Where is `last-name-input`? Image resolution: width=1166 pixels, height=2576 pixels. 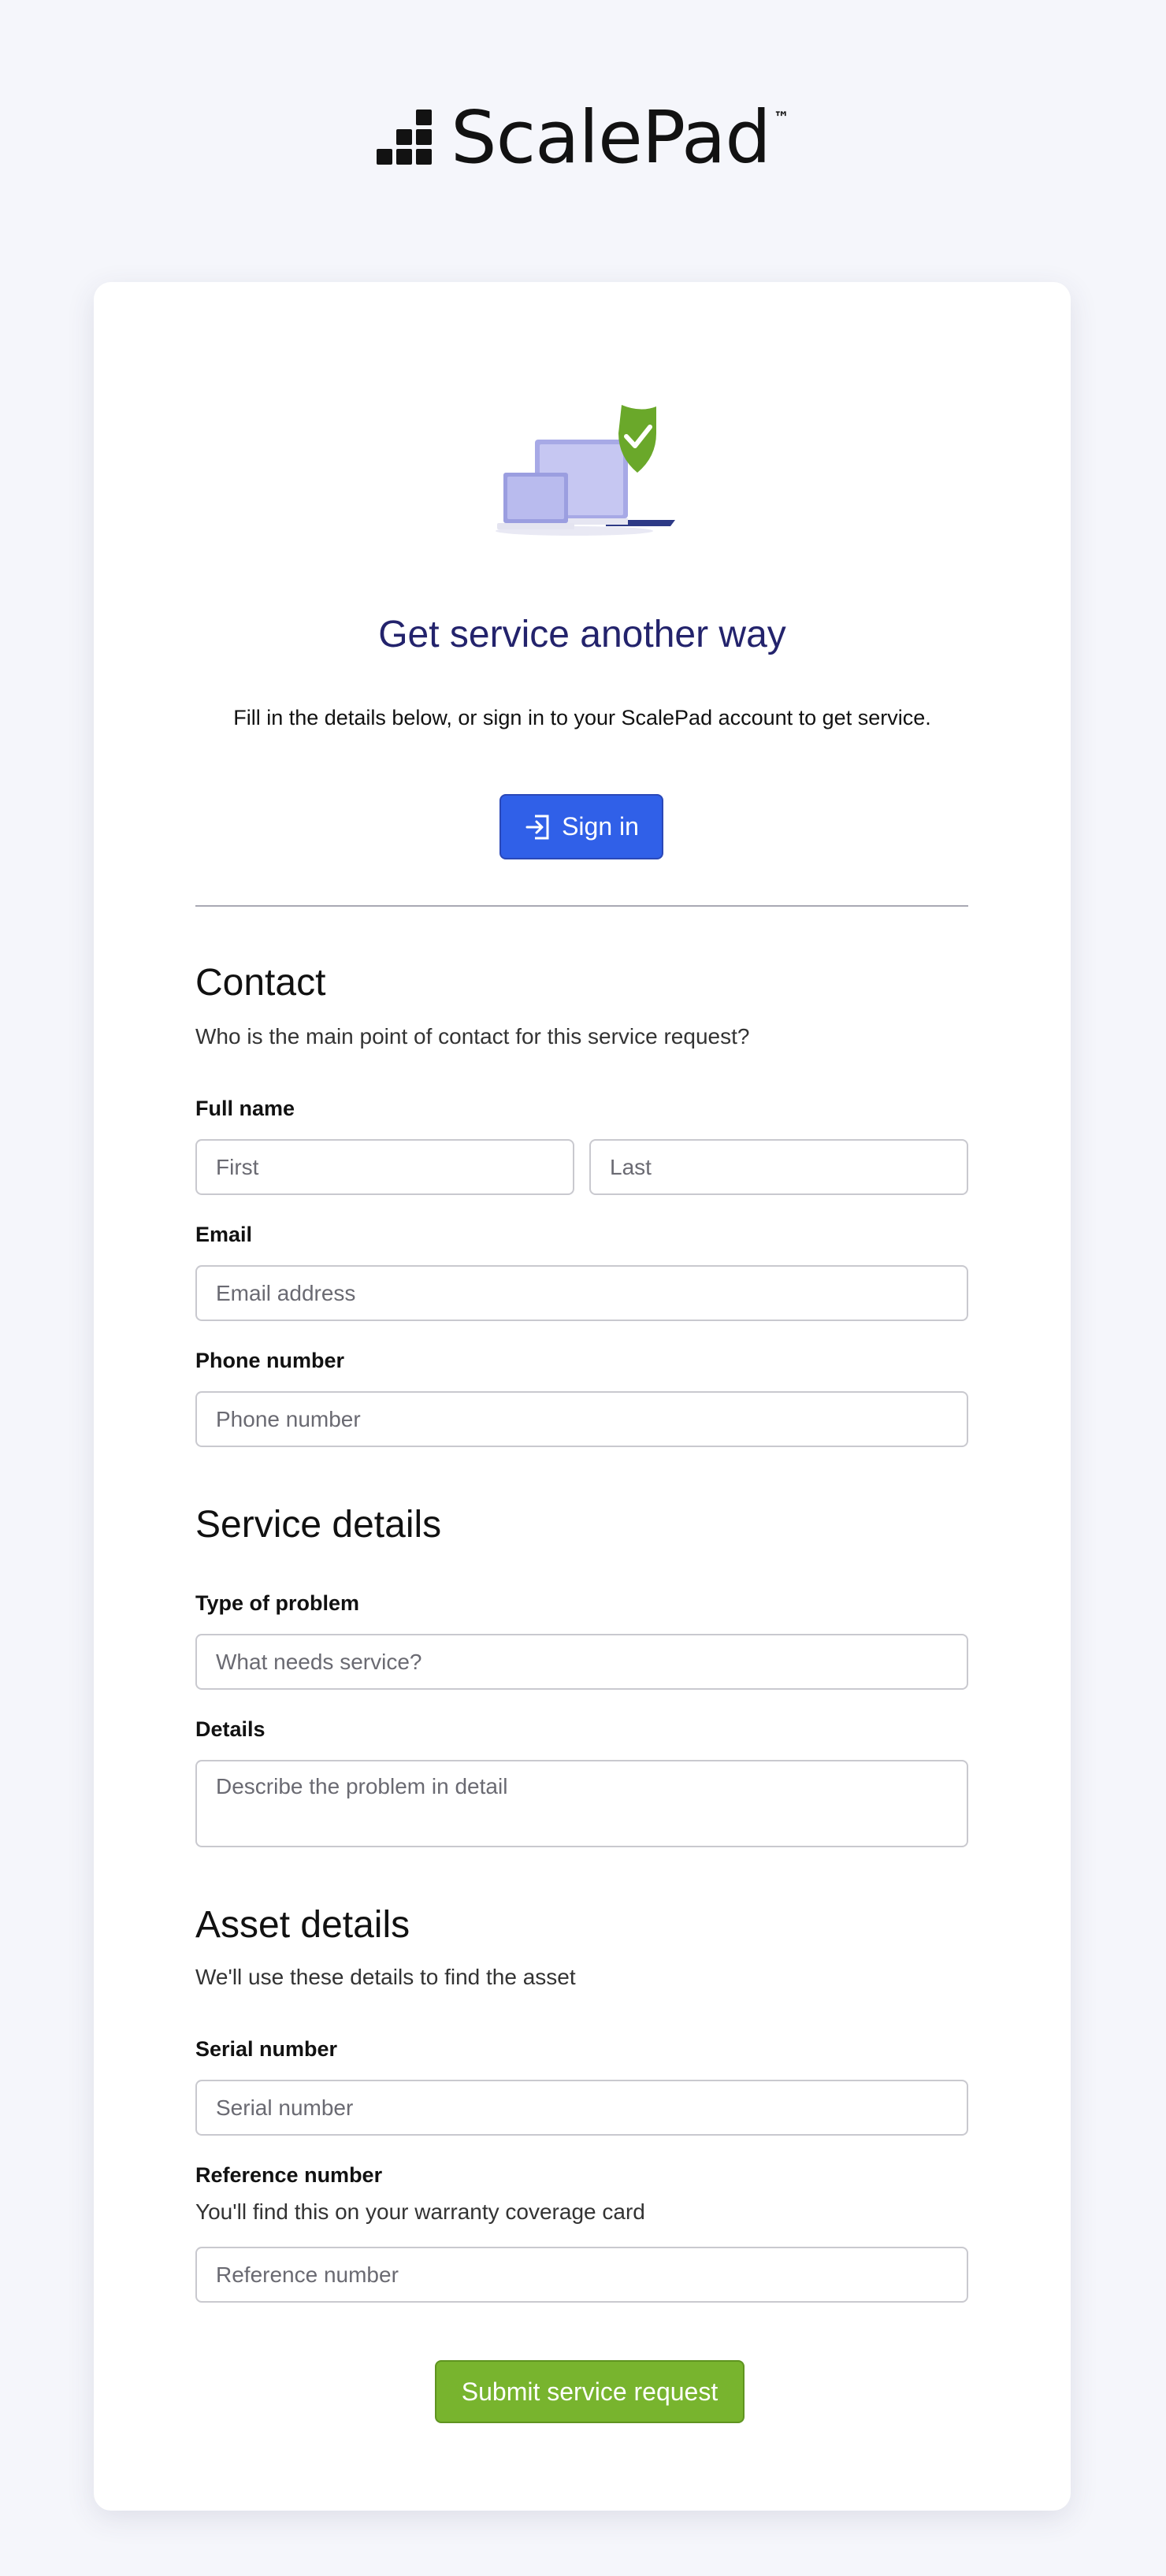
last-name-input is located at coordinates (778, 1167).